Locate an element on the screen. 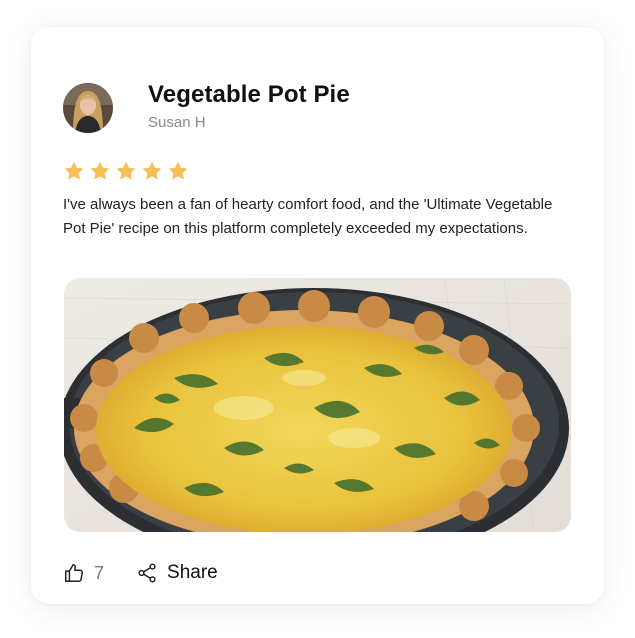 This screenshot has height=638, width=635. avatar is located at coordinates (88, 108).